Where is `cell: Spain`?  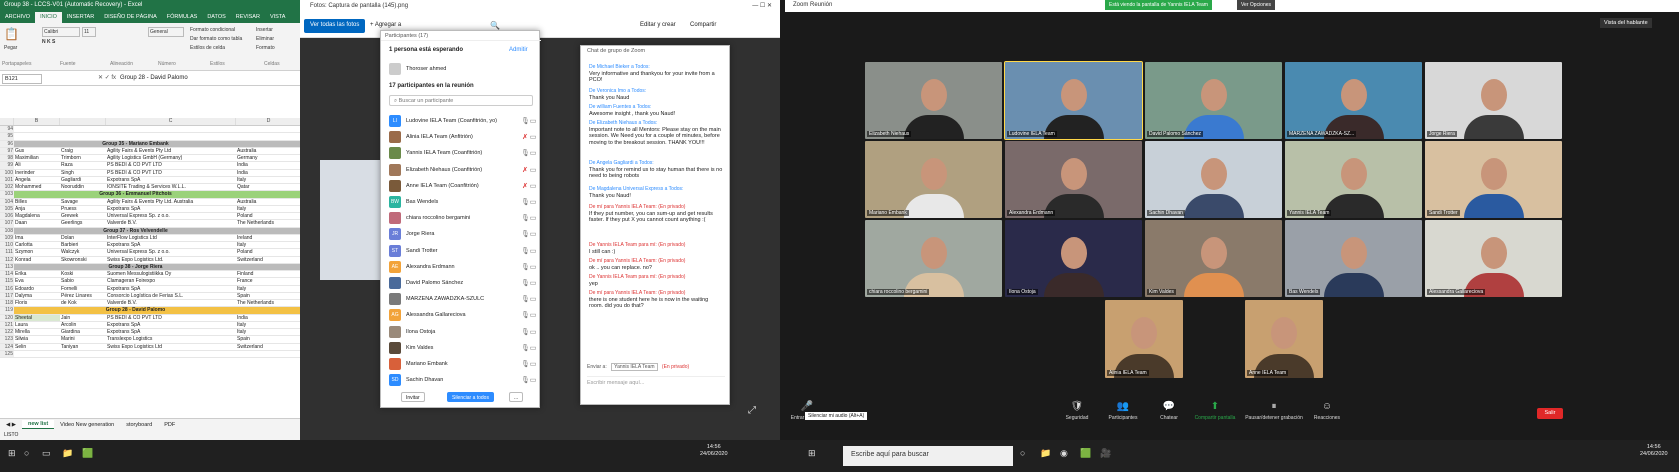 cell: Spain is located at coordinates (269, 339).